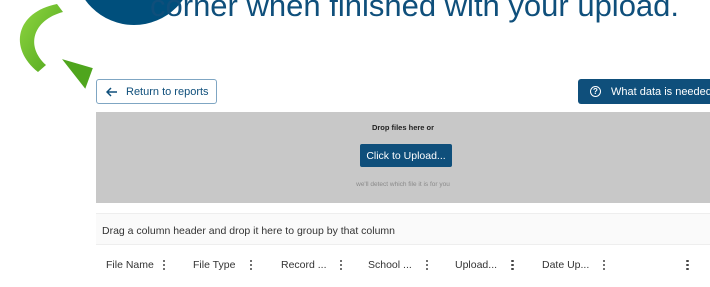 This screenshot has height=287, width=710. I want to click on help-button-label: What data is needed?, so click(660, 91).